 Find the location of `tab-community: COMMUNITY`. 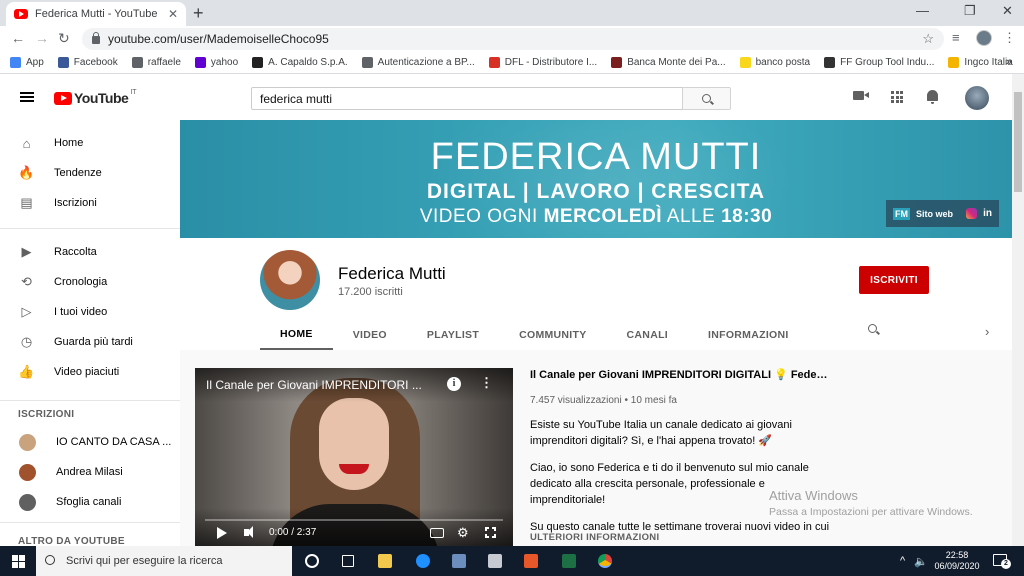

tab-community: COMMUNITY is located at coordinates (552, 335).